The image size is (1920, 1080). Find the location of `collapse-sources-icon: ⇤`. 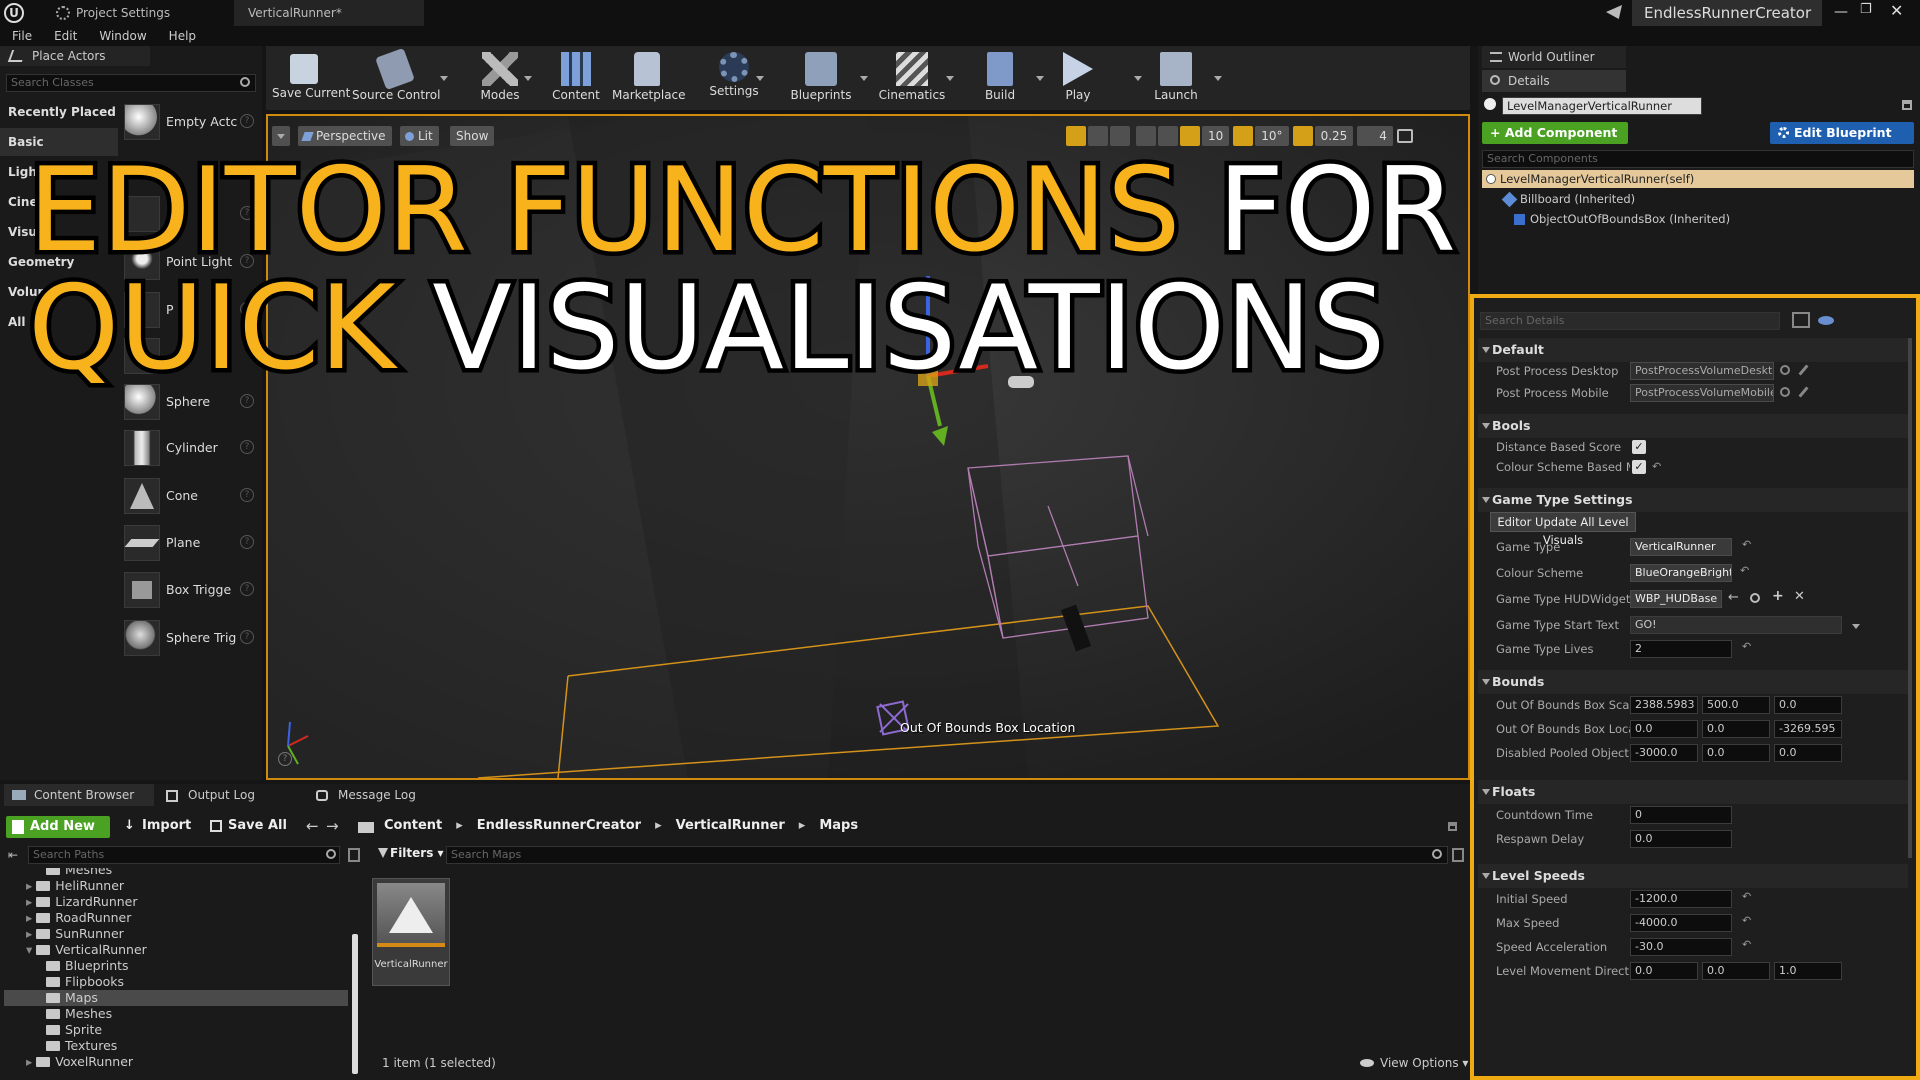

collapse-sources-icon: ⇤ is located at coordinates (13, 855).